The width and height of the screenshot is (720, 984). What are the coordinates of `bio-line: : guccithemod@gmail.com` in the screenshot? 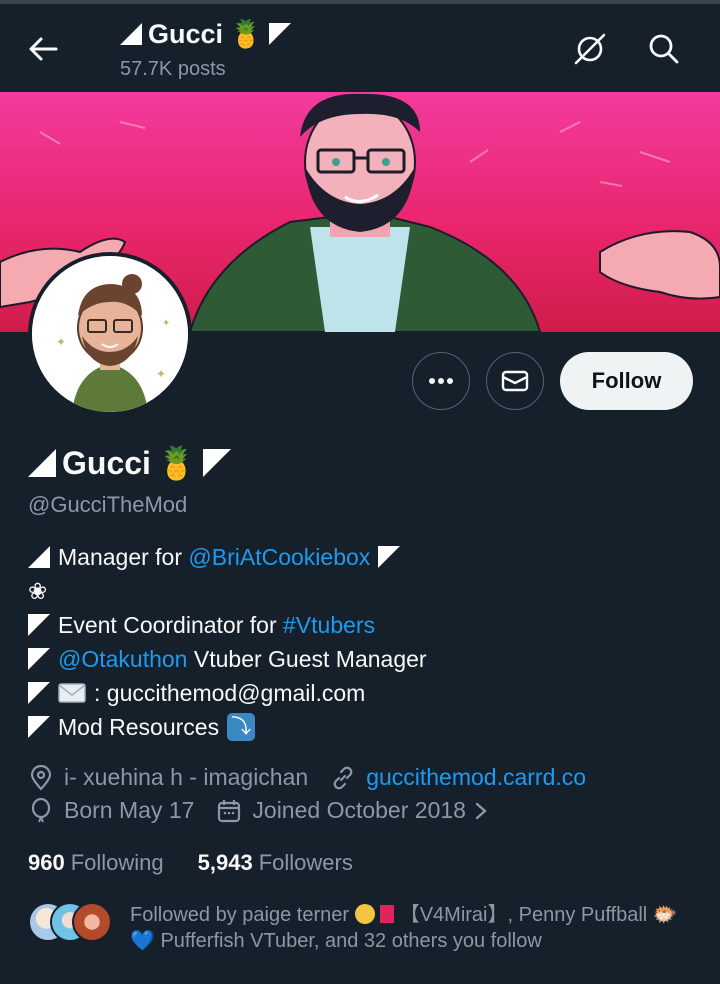 It's located at (227, 693).